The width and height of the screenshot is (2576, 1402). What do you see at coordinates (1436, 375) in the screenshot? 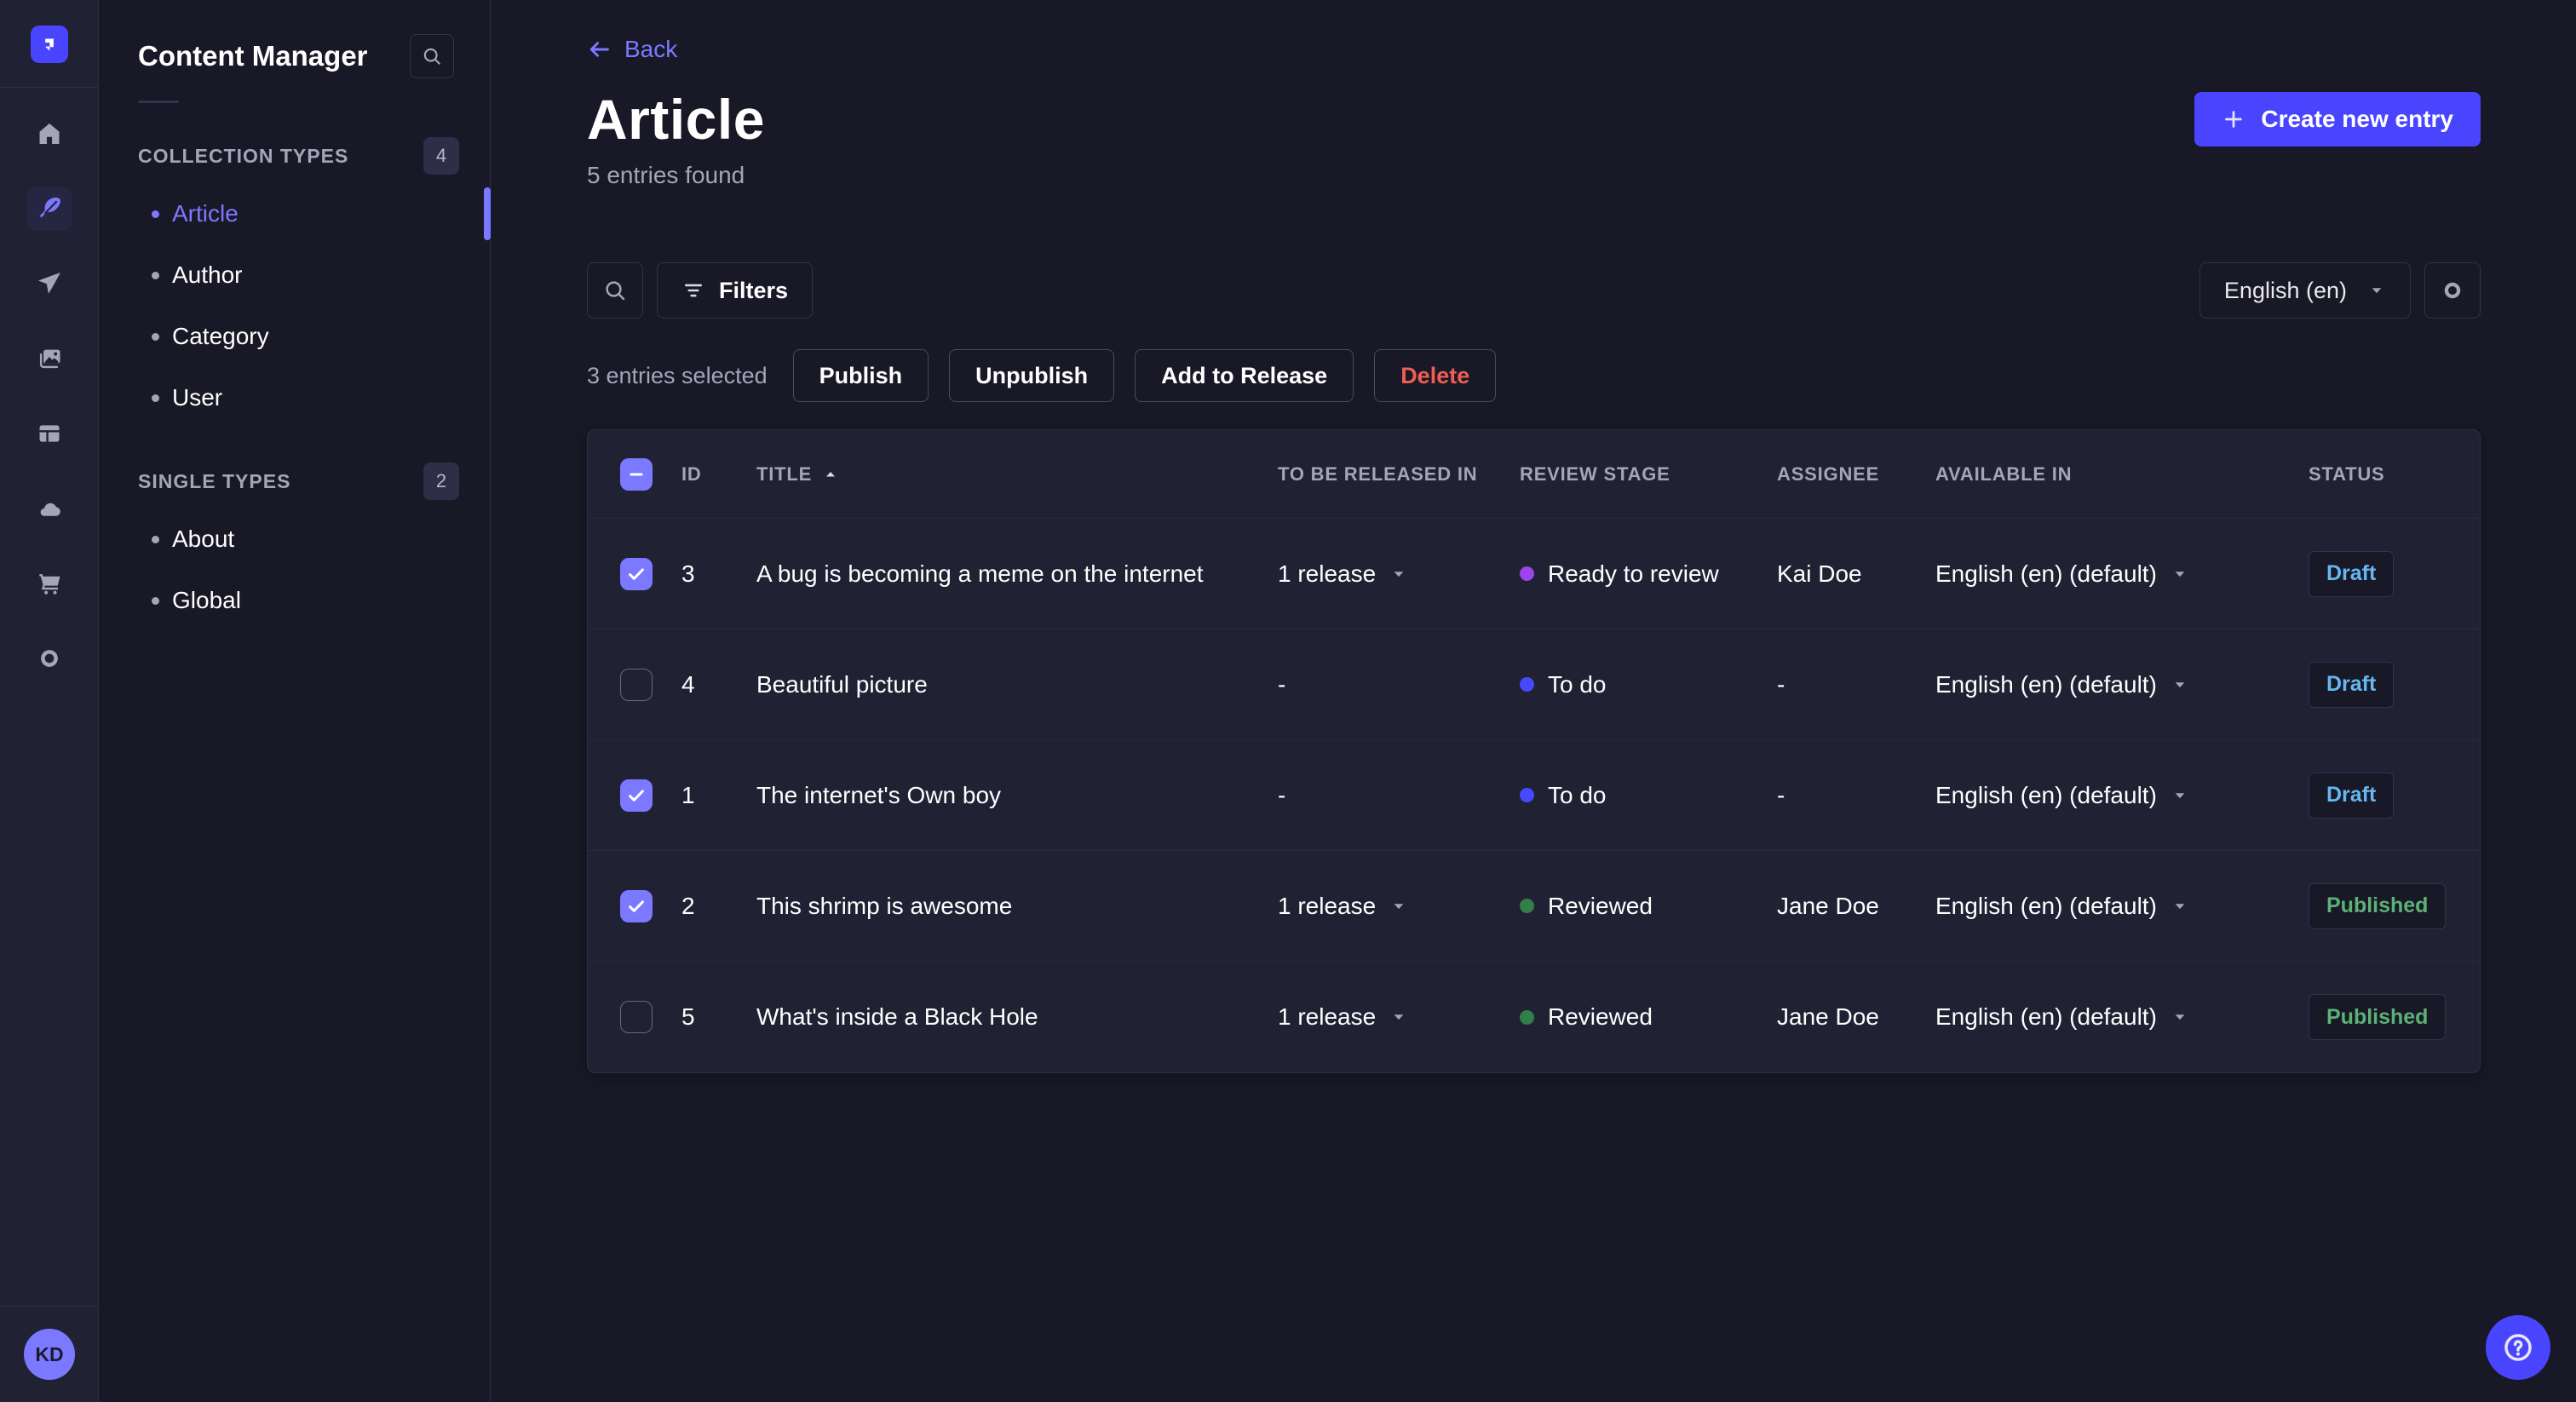
I see `delete-button: Delete` at bounding box center [1436, 375].